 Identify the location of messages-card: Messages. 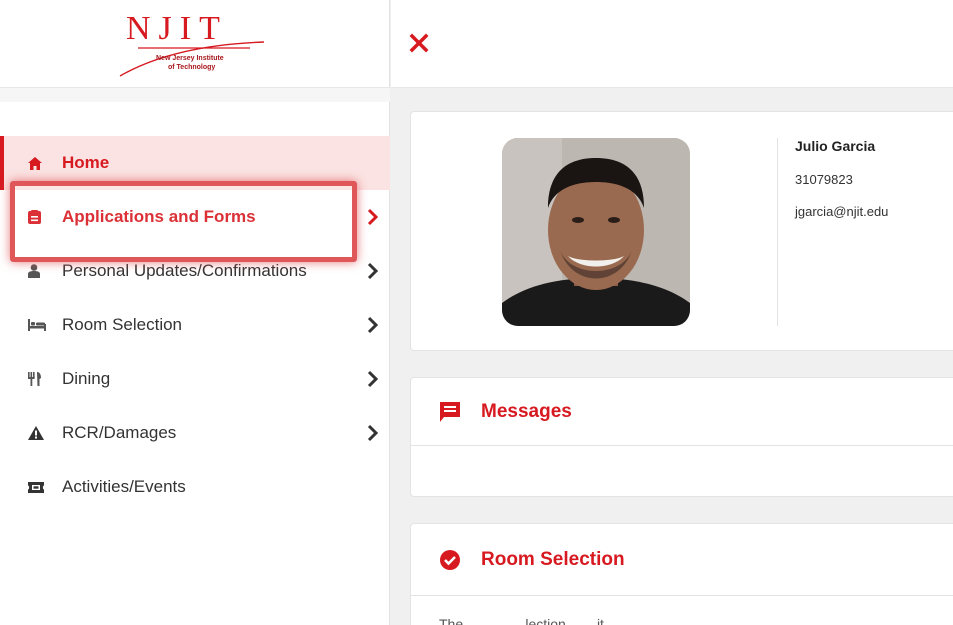
(681, 437).